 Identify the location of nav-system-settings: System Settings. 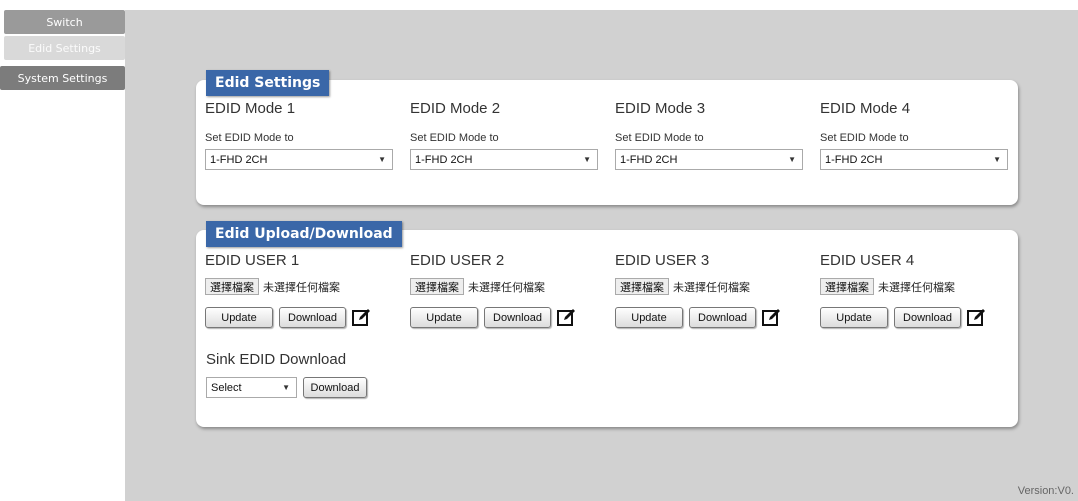
(62, 78).